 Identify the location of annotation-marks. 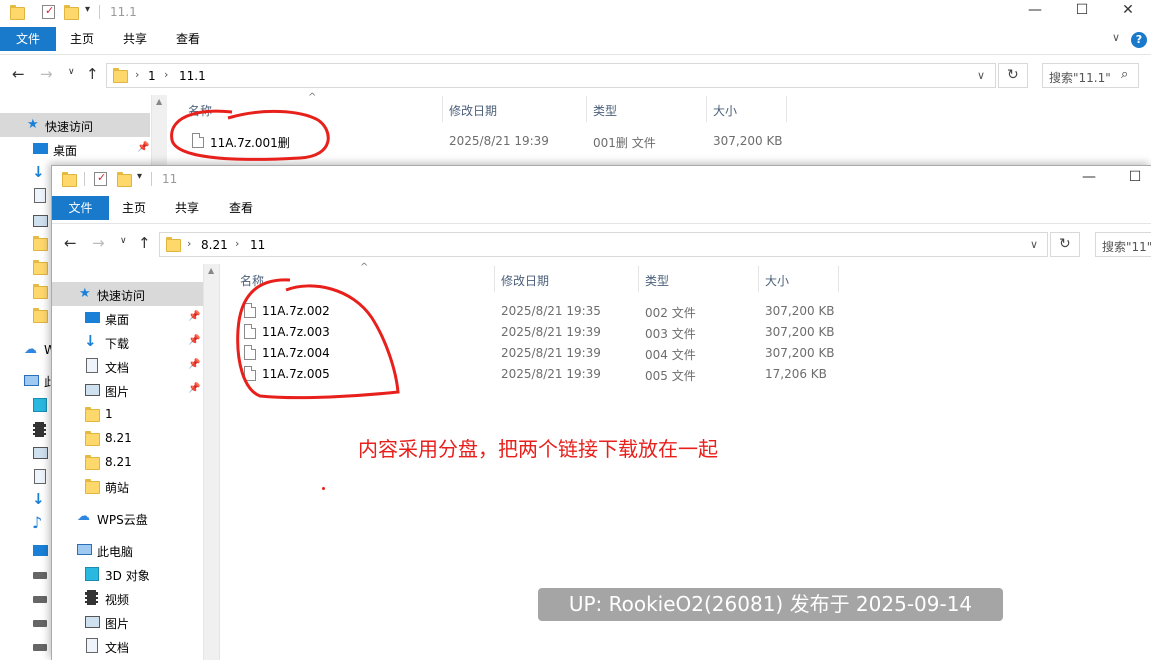
(285, 254).